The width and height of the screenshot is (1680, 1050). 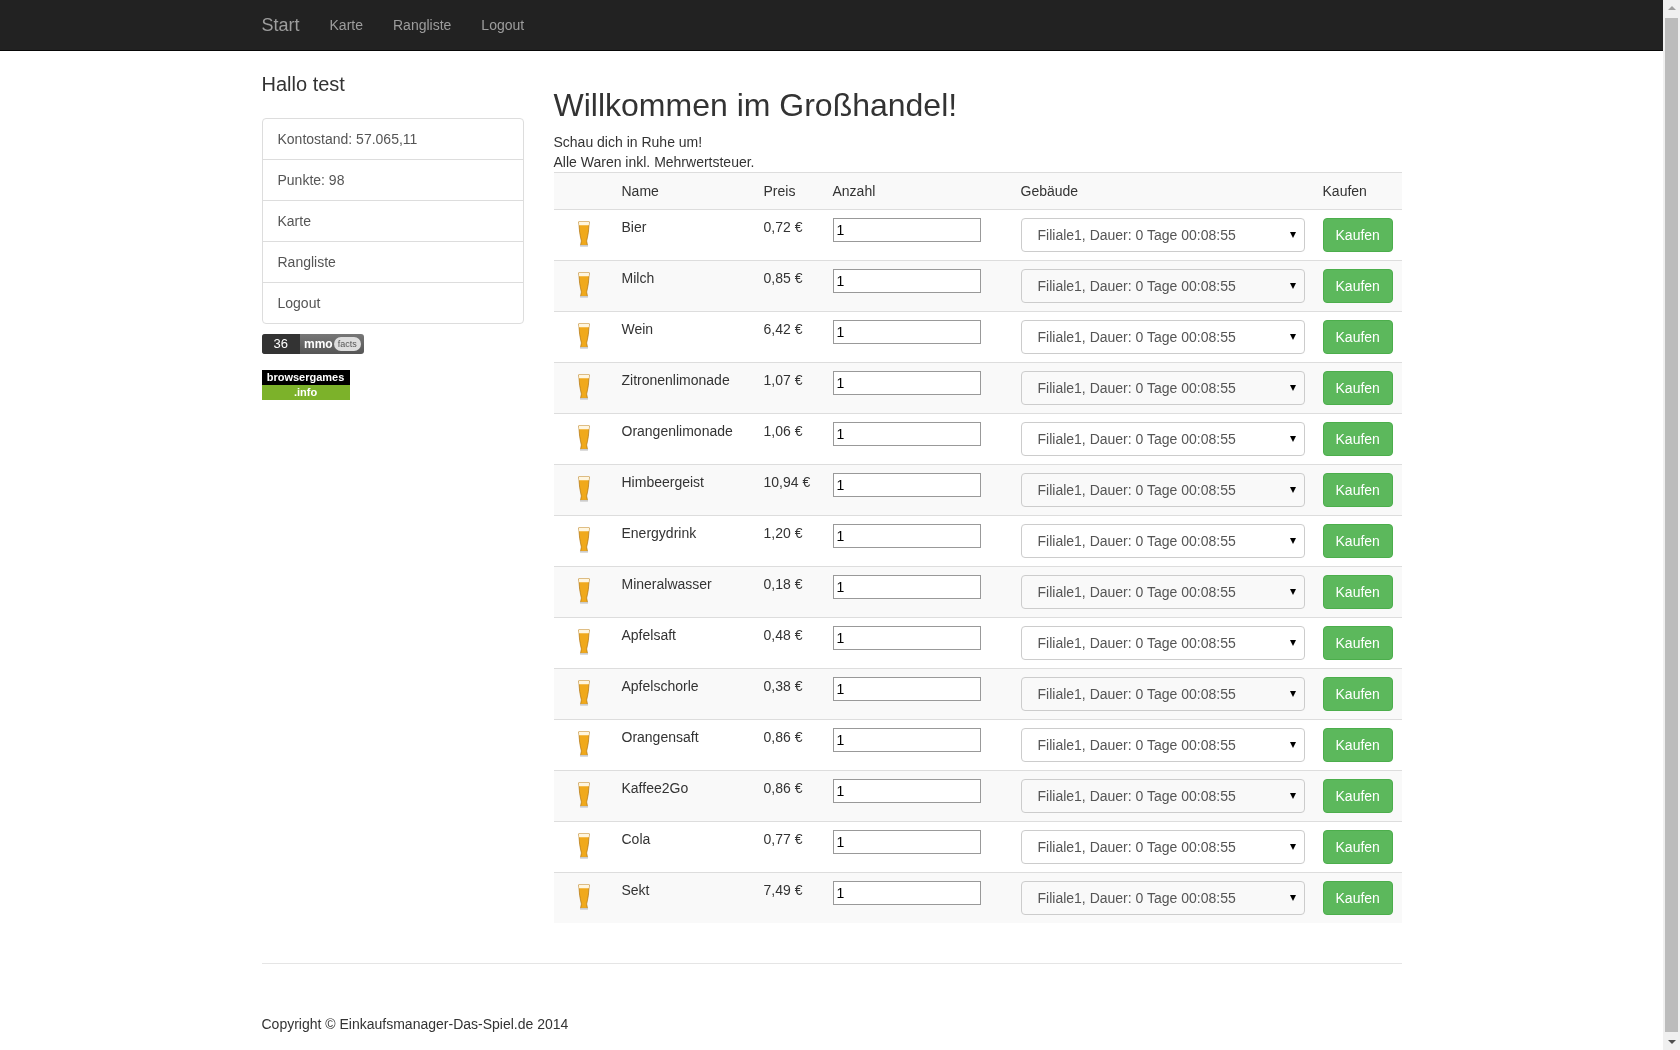 What do you see at coordinates (628, 142) in the screenshot?
I see `intro-text: Schau dich in Ruhe um!` at bounding box center [628, 142].